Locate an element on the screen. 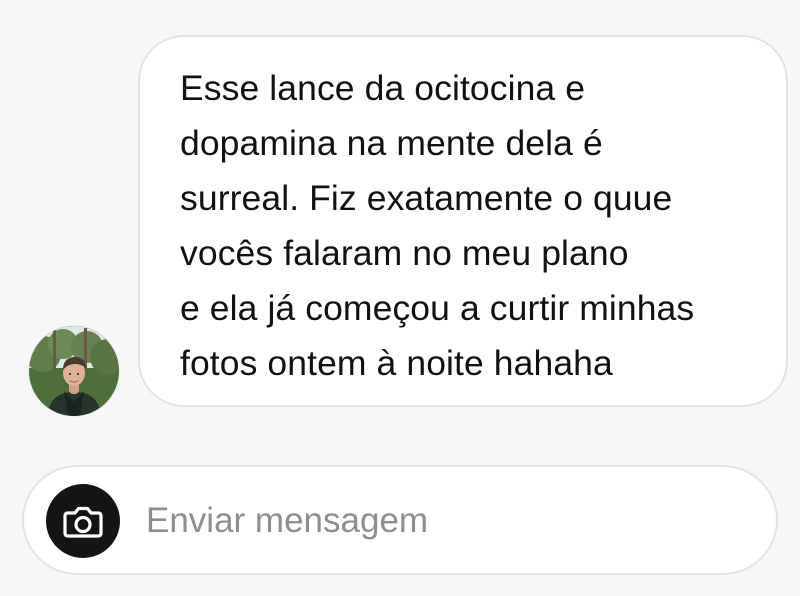  message-line: vocês falaram no meu plano is located at coordinates (404, 253).